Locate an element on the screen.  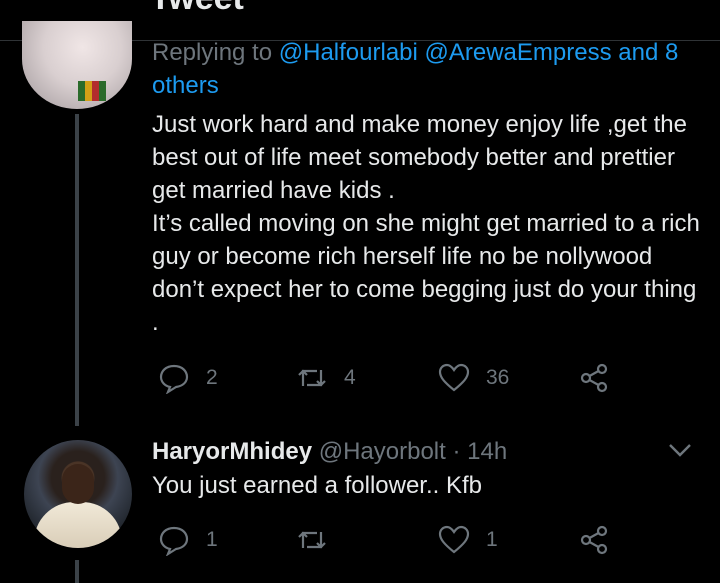
retweet-button: 4 is located at coordinates (326, 378).